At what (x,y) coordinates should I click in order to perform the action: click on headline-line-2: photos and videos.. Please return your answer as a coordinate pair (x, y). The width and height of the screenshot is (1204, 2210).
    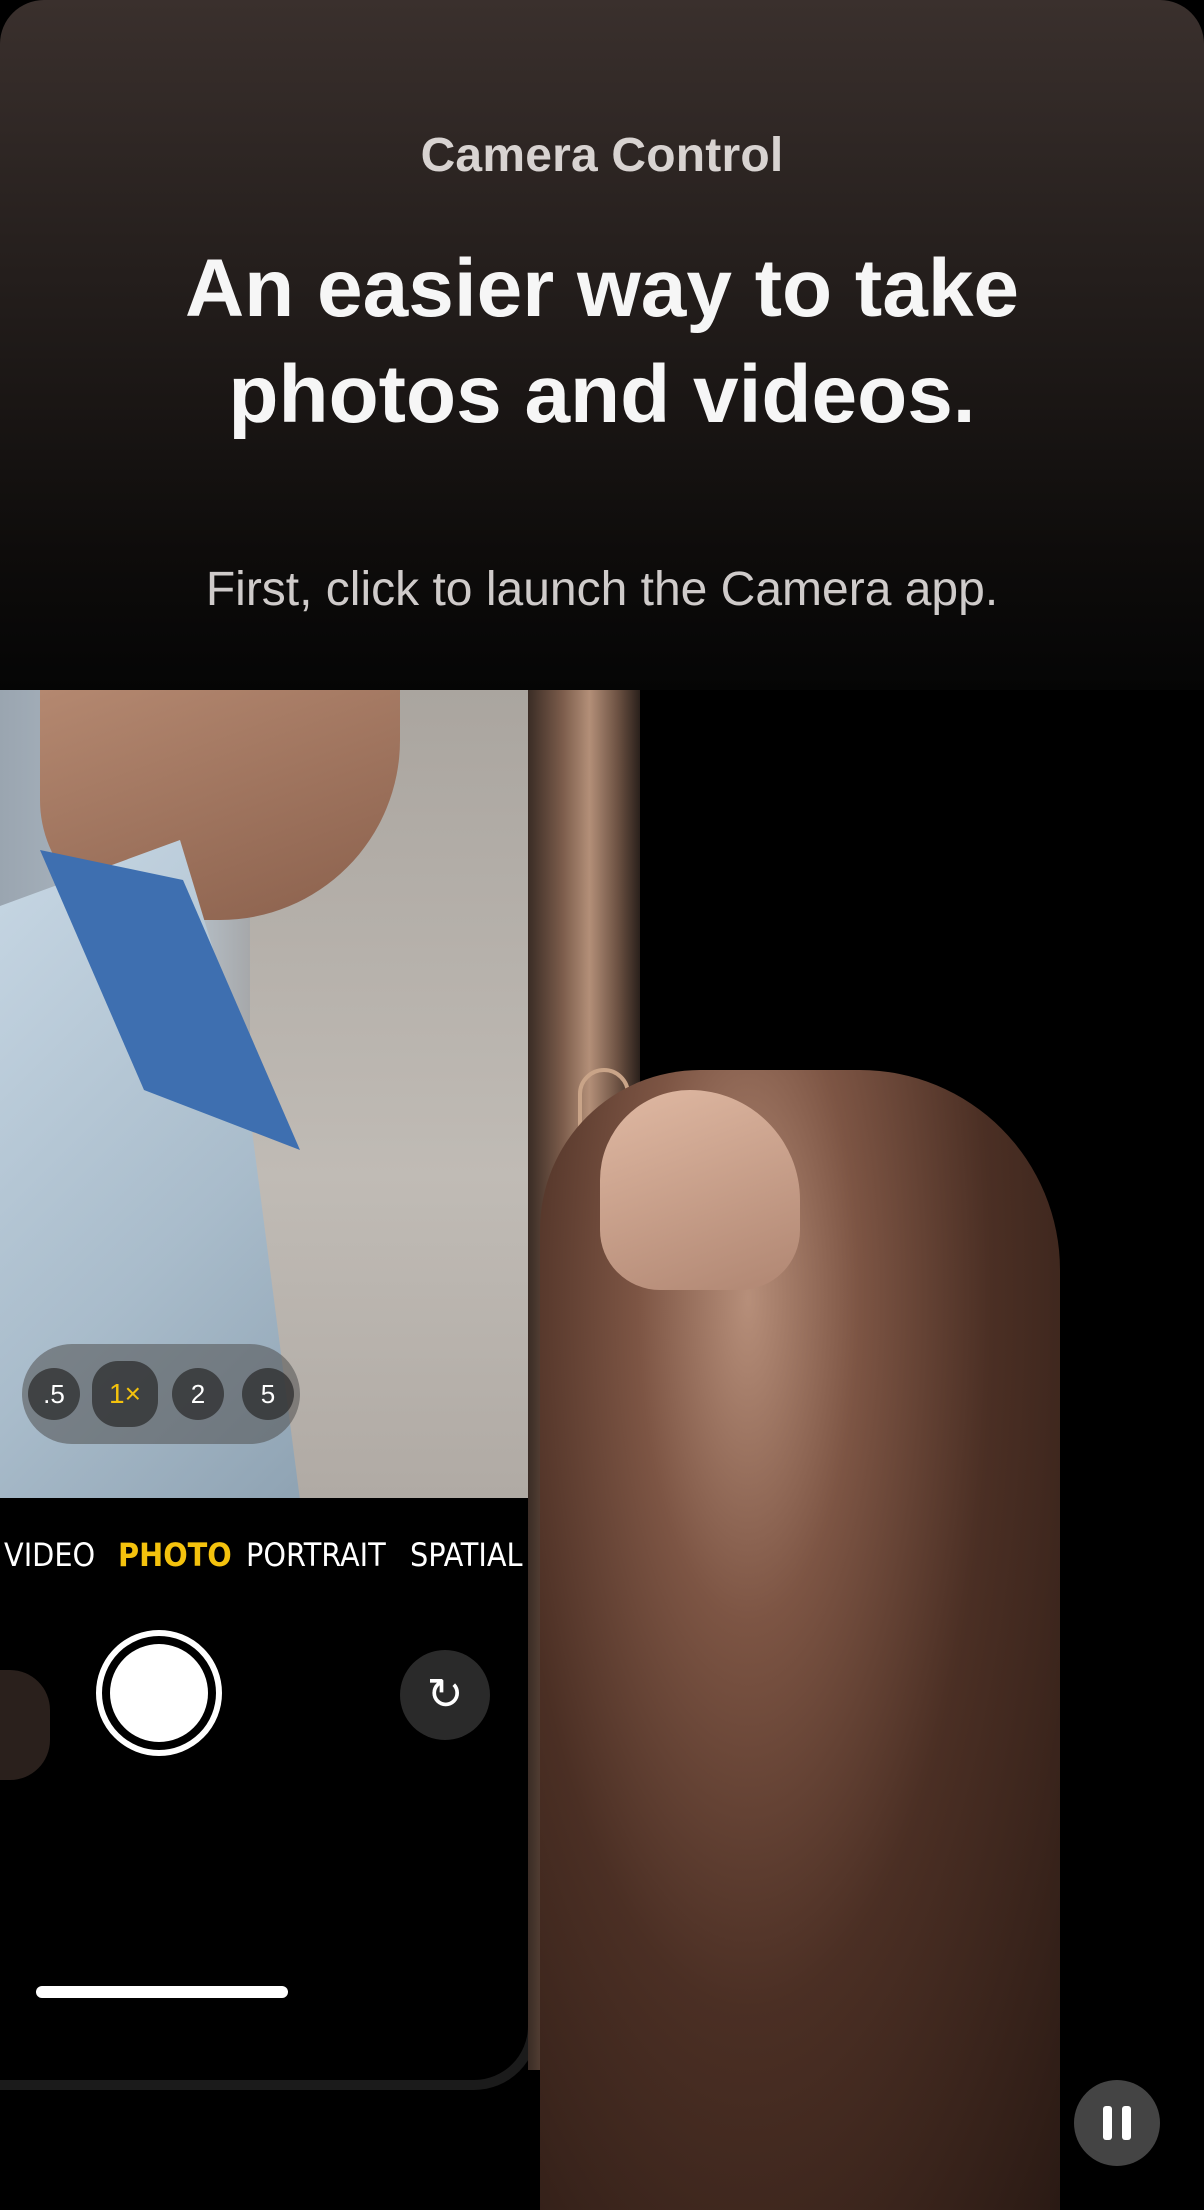
    Looking at the image, I should click on (602, 394).